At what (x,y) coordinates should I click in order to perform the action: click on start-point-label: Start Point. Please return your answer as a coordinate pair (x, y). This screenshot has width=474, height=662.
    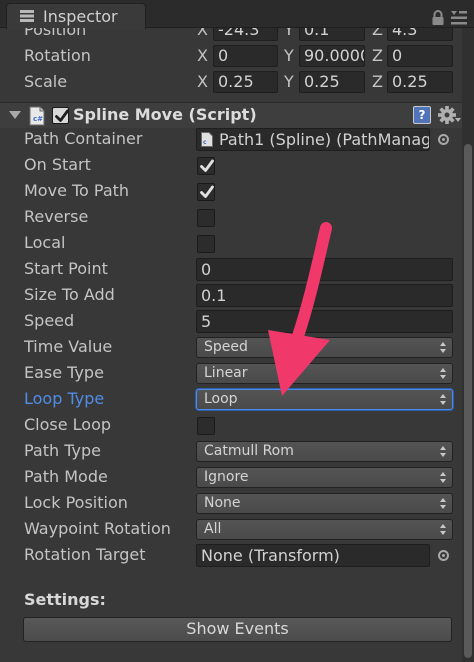
    Looking at the image, I should click on (66, 268).